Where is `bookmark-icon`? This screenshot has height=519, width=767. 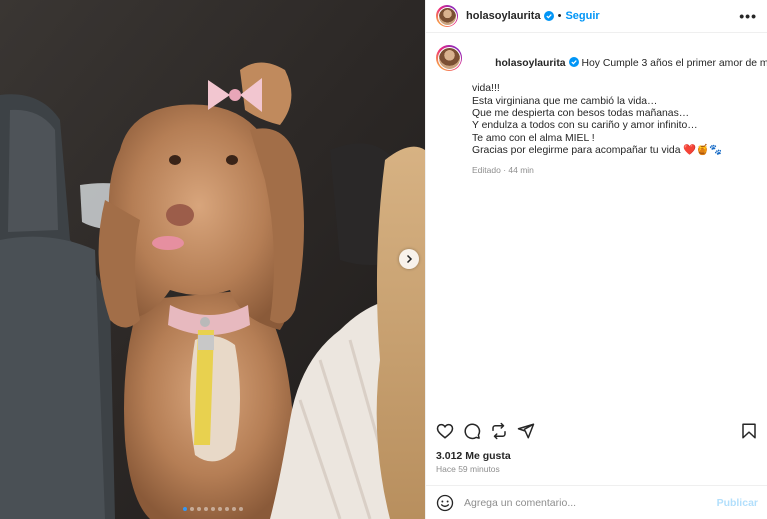
bookmark-icon is located at coordinates (749, 431).